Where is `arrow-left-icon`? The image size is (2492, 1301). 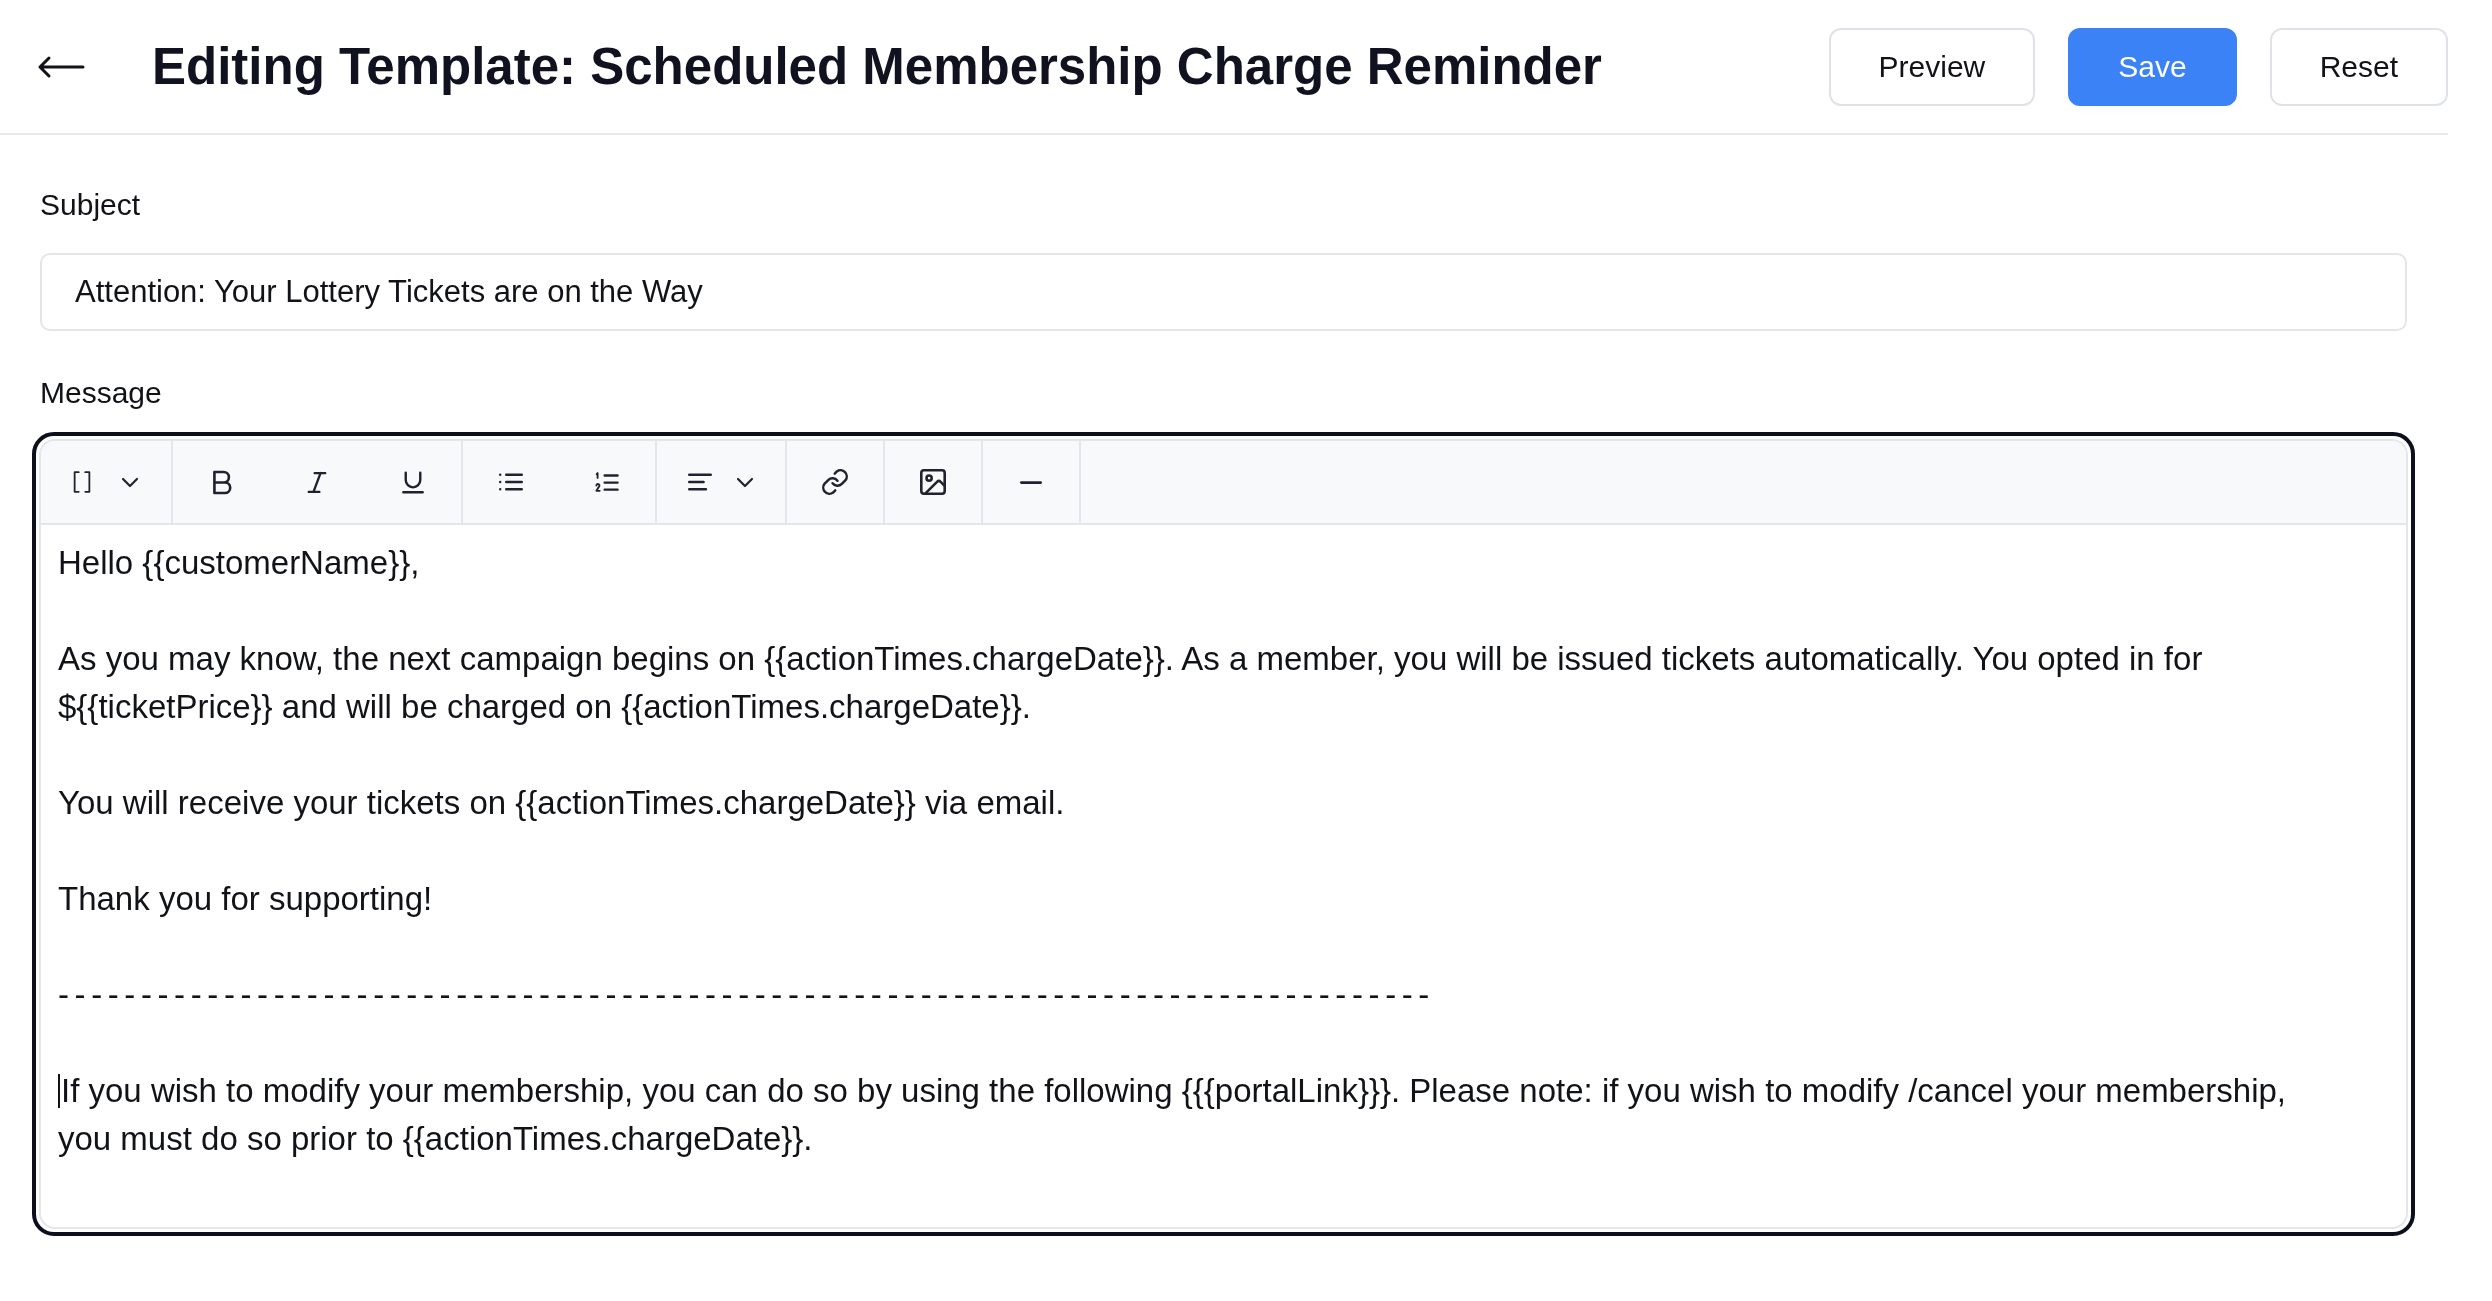
arrow-left-icon is located at coordinates (61, 66).